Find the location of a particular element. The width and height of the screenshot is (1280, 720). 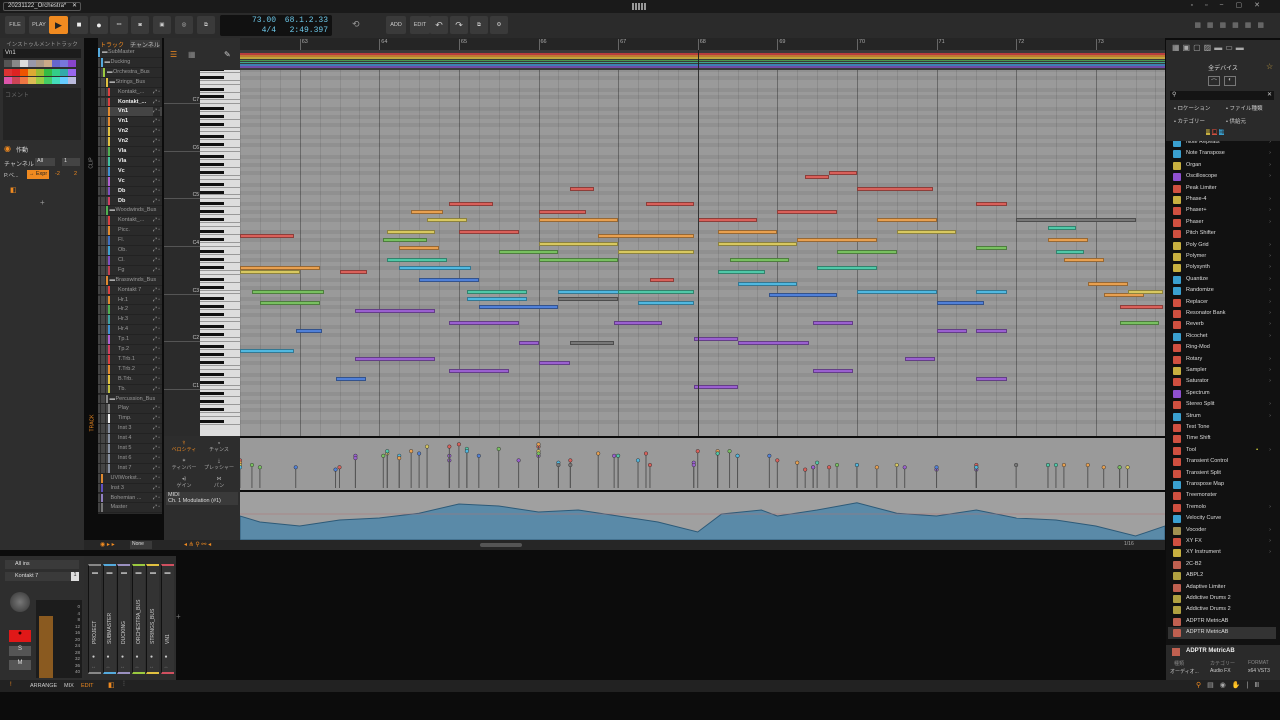

velocity-lane-button: ⫯ ベロシティ is located at coordinates (184, 446).